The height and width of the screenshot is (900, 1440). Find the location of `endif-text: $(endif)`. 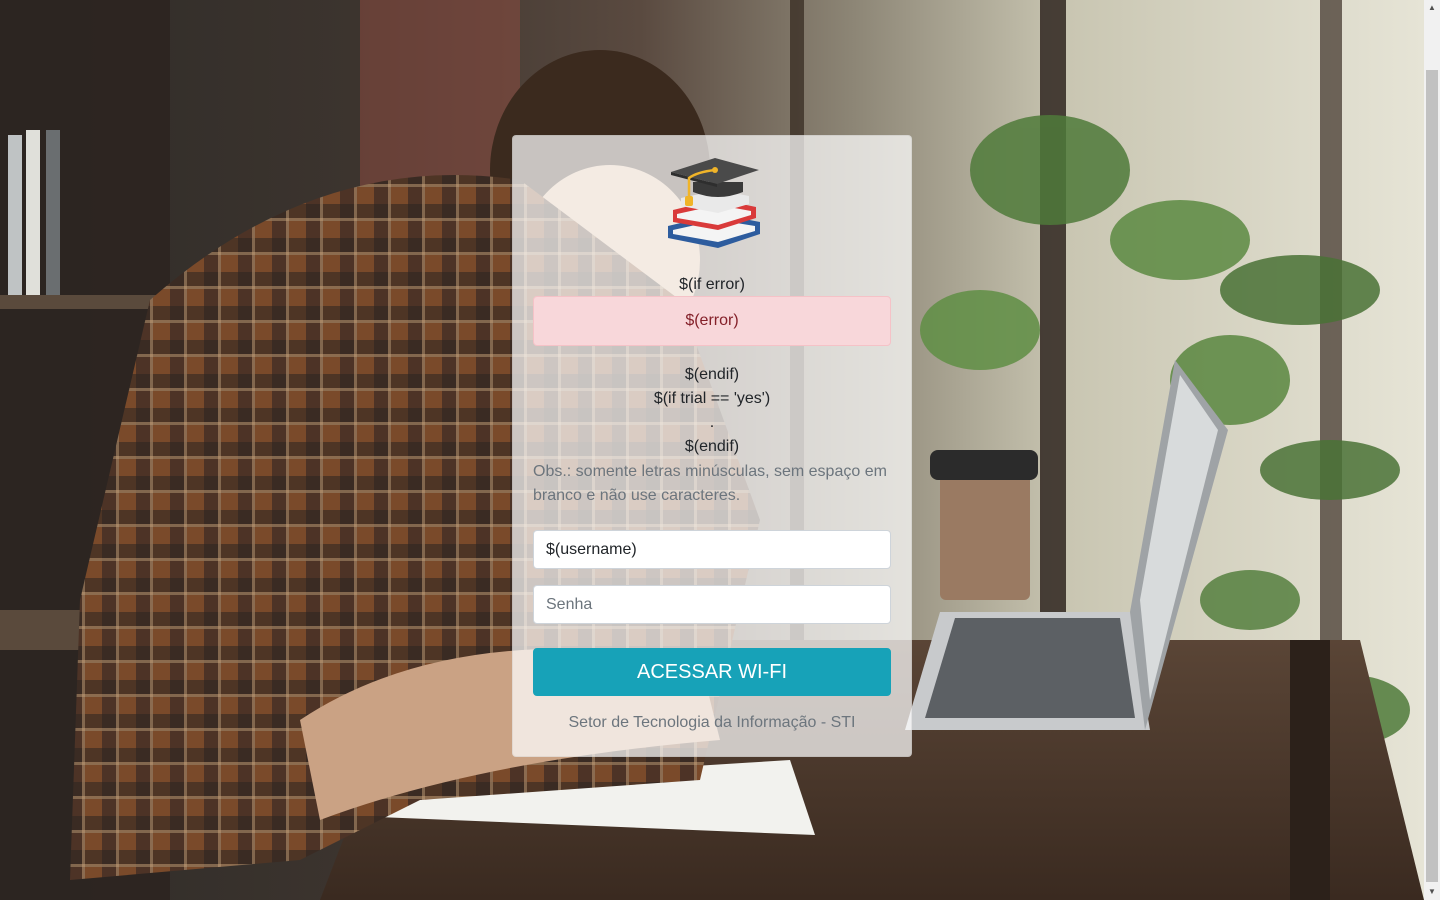

endif-text: $(endif) is located at coordinates (712, 374).